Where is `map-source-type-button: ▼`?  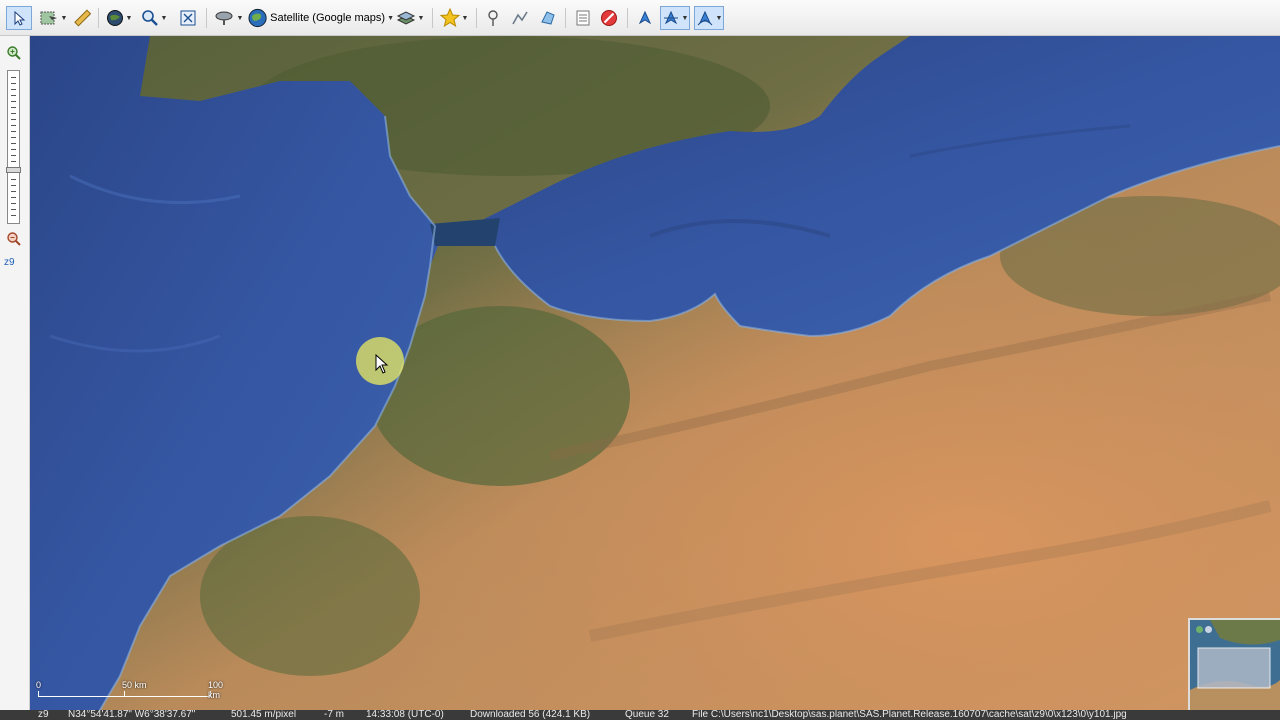 map-source-type-button: ▼ is located at coordinates (229, 18).